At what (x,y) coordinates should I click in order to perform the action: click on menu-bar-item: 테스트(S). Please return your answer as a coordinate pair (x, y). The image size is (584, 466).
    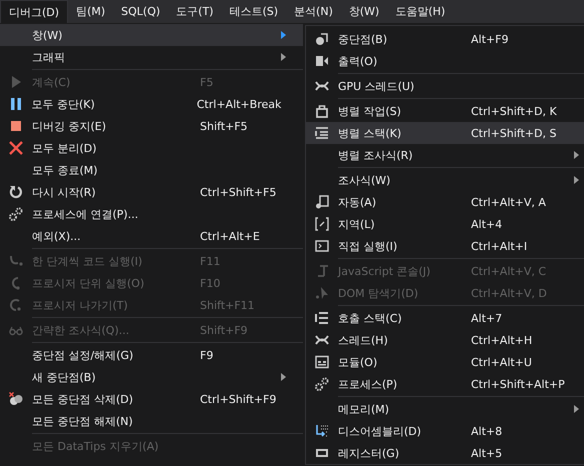
    Looking at the image, I should click on (253, 11).